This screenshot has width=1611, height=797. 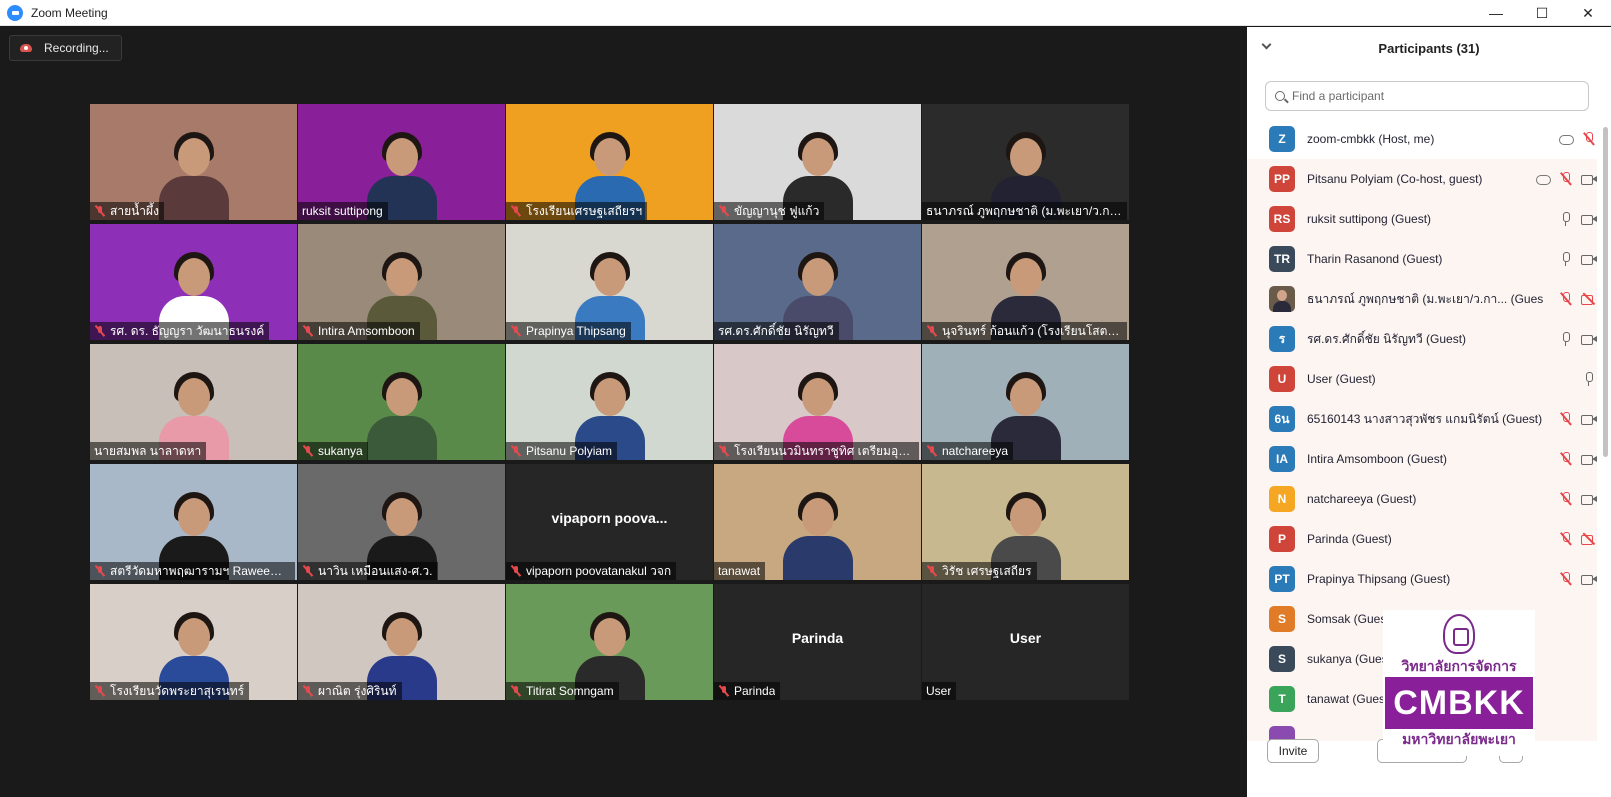 I want to click on video-tile: ruksit suttipong, so click(x=401, y=162).